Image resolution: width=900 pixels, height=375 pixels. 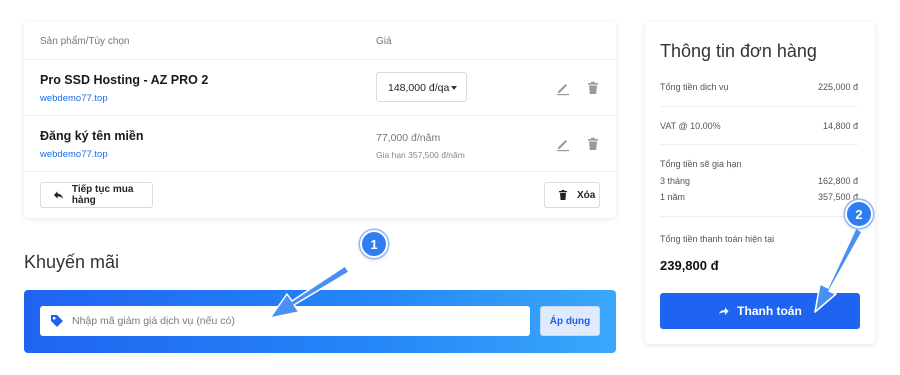 I want to click on checkout-button: Thanh toán, so click(x=760, y=311).